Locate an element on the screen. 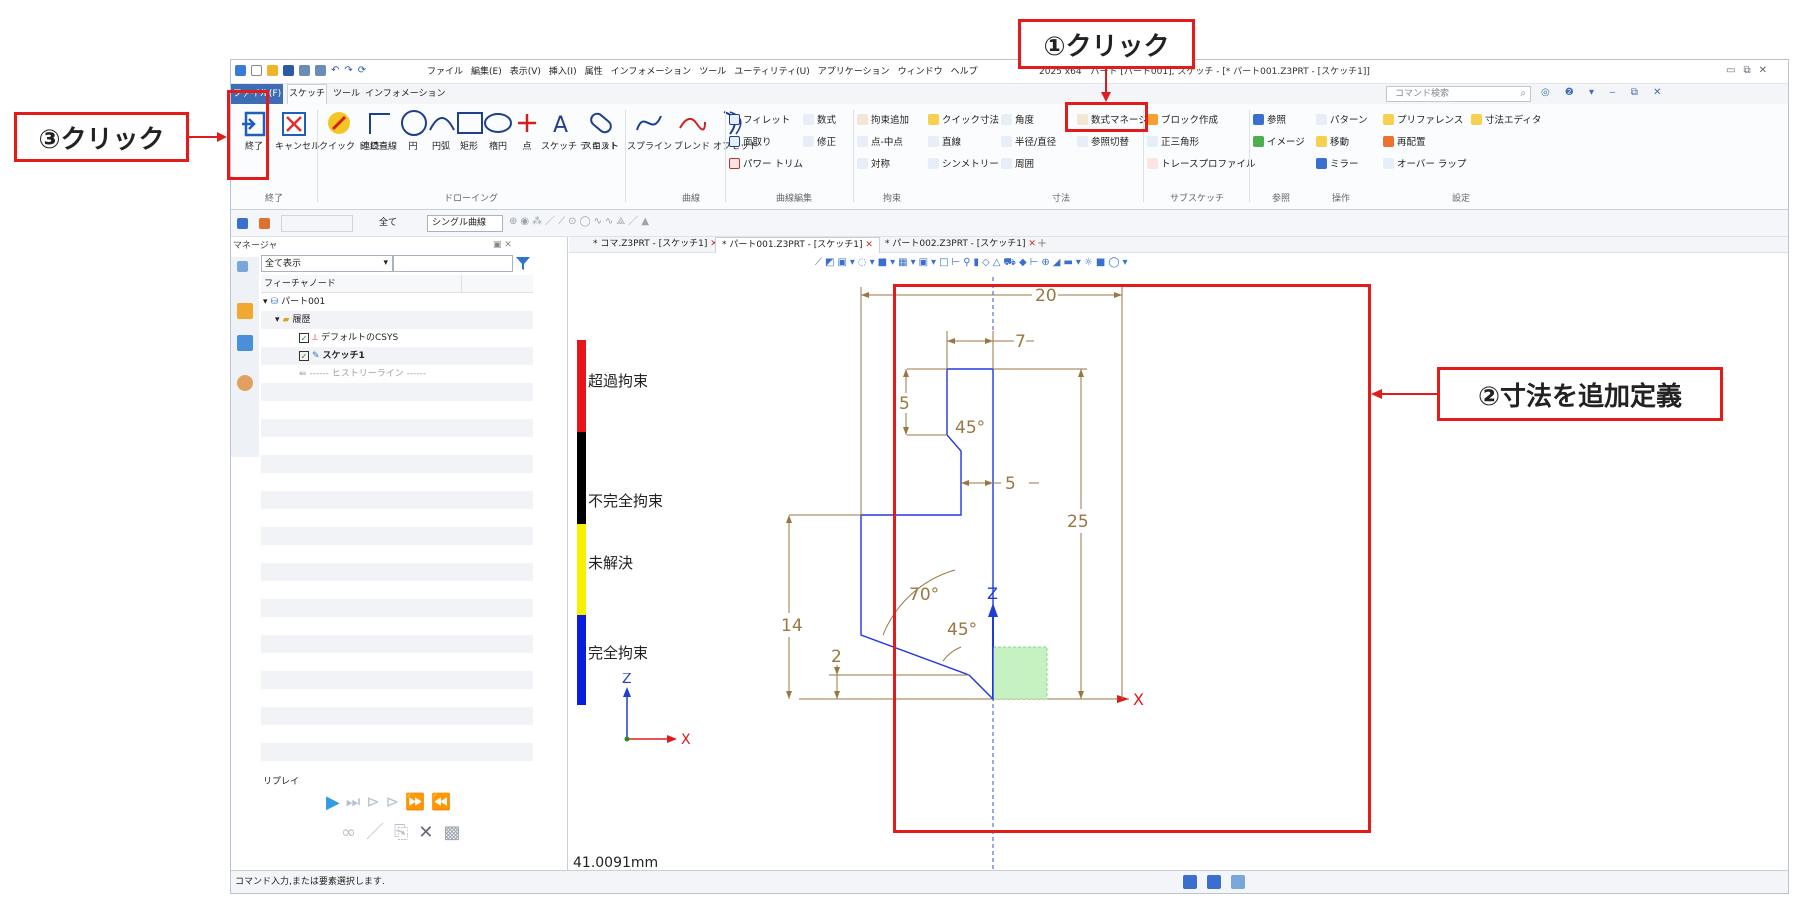 The height and width of the screenshot is (908, 1806). quick-dimension-button: クイック寸法 is located at coordinates (963, 119).